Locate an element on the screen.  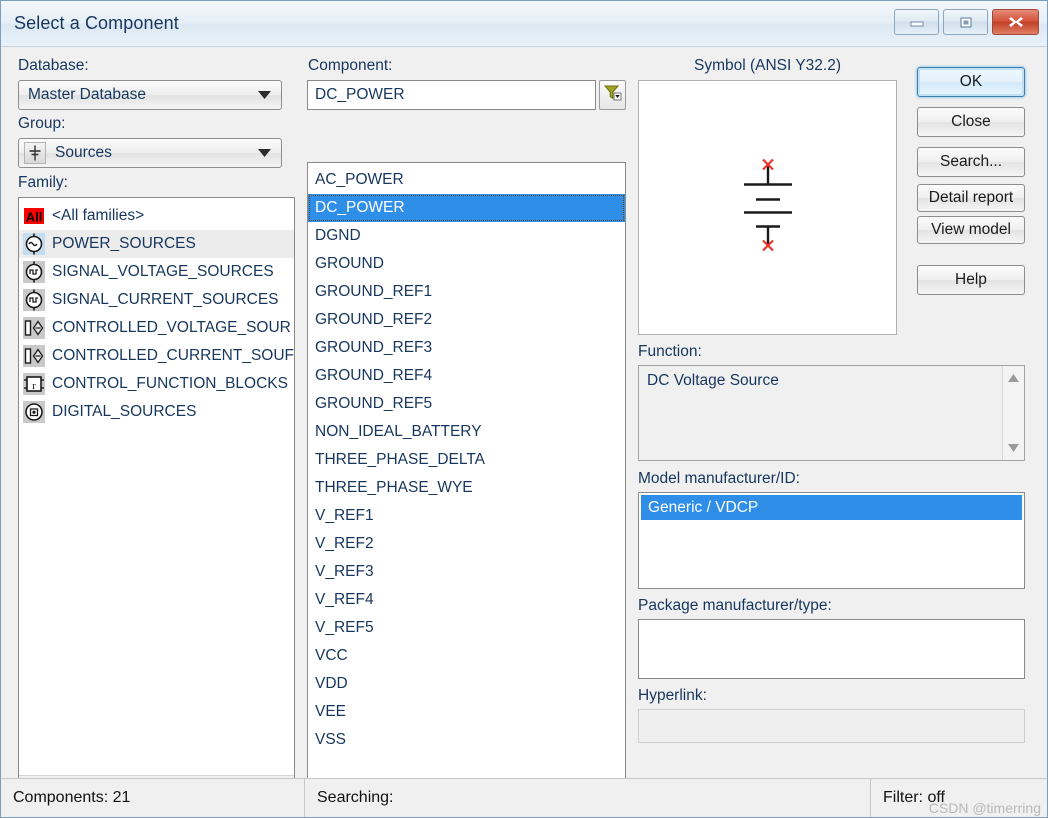
family-label-wrap: Family: is located at coordinates (43, 183).